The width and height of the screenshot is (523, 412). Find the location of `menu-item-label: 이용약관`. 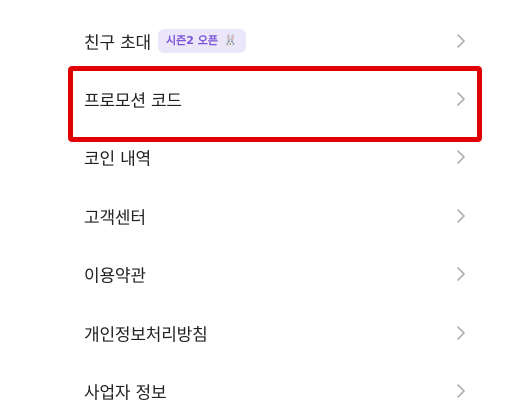

menu-item-label: 이용약관 is located at coordinates (115, 276).